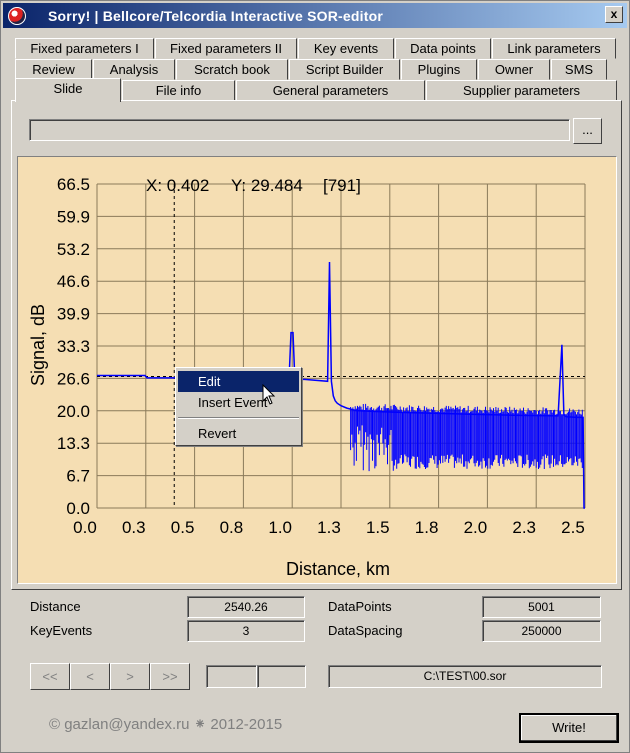 This screenshot has width=630, height=753. What do you see at coordinates (246, 607) in the screenshot?
I see `distance-field: 2540.26` at bounding box center [246, 607].